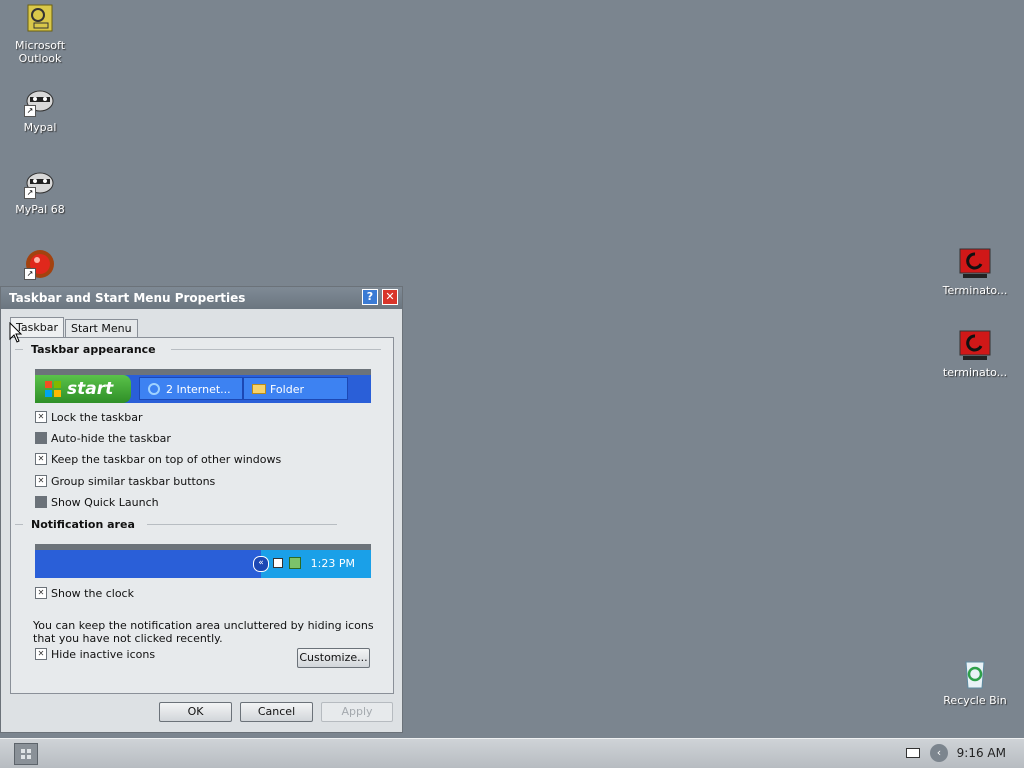 This screenshot has height=768, width=1024. What do you see at coordinates (278, 563) in the screenshot?
I see `network-icon` at bounding box center [278, 563].